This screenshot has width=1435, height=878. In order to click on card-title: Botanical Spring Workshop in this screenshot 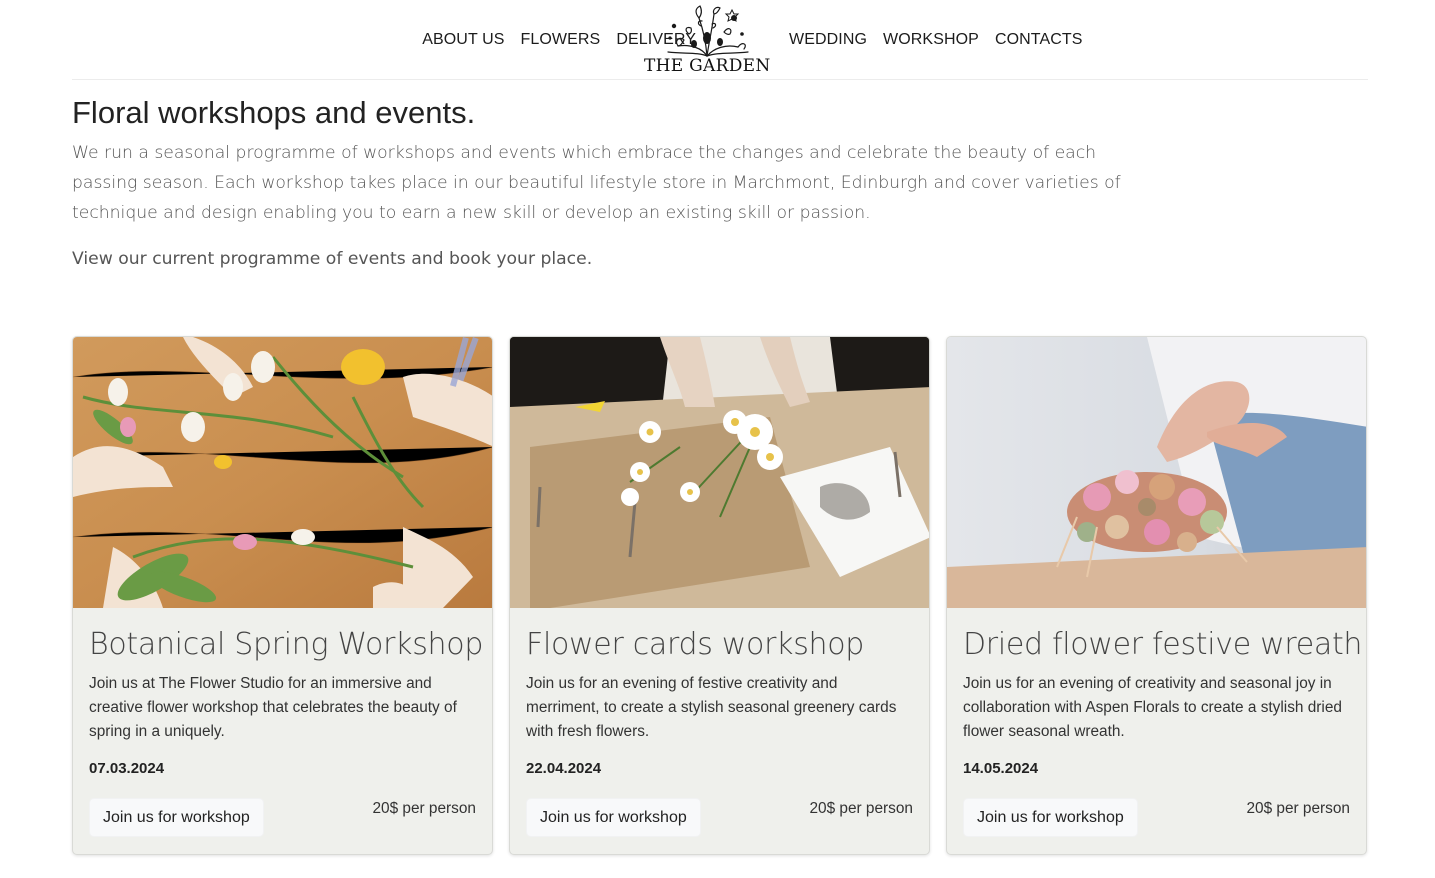, I will do `click(286, 644)`.